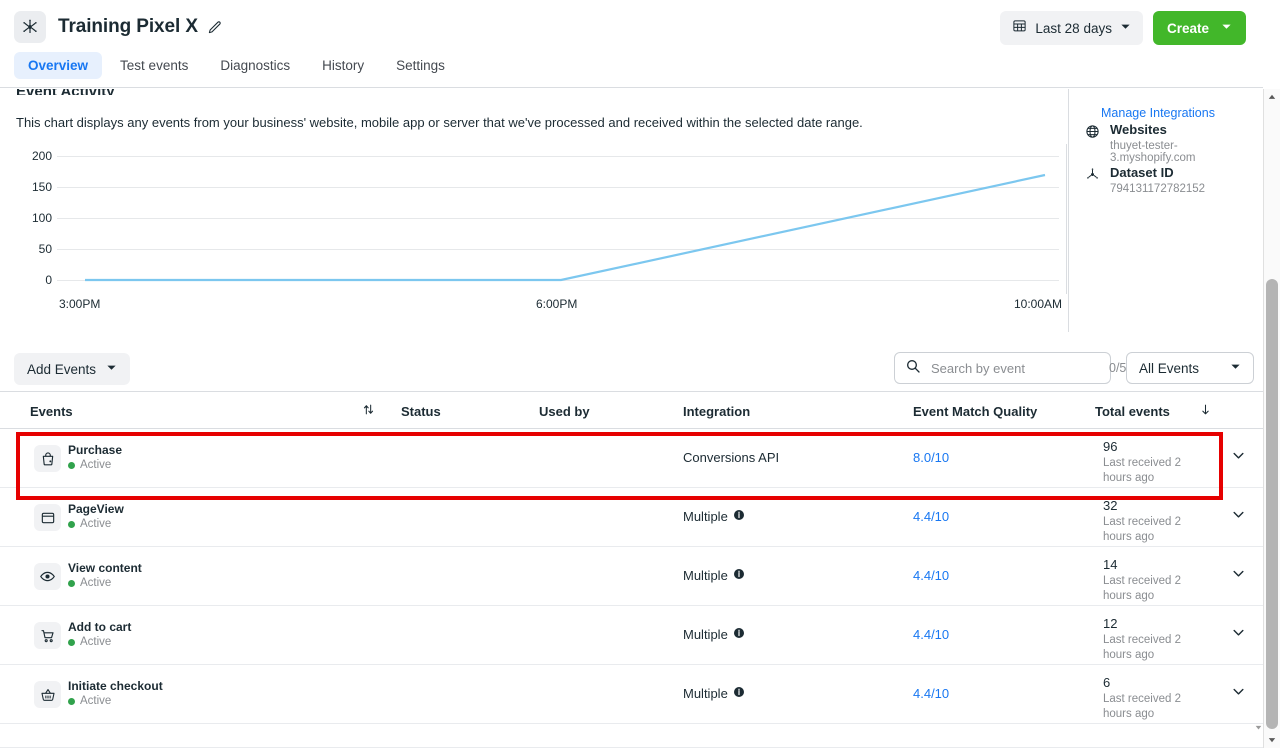 The height and width of the screenshot is (748, 1280). I want to click on column-header-status: Status, so click(421, 411).